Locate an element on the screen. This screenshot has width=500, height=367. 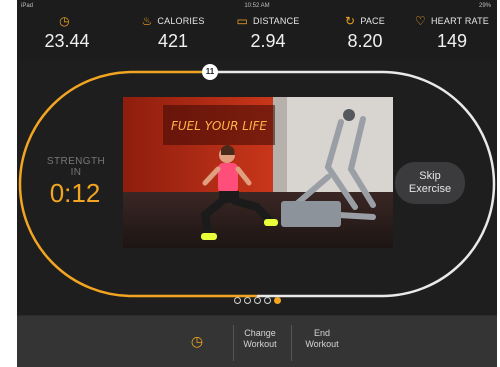
skip-exercise-button: Skip Exercise is located at coordinates (430, 183).